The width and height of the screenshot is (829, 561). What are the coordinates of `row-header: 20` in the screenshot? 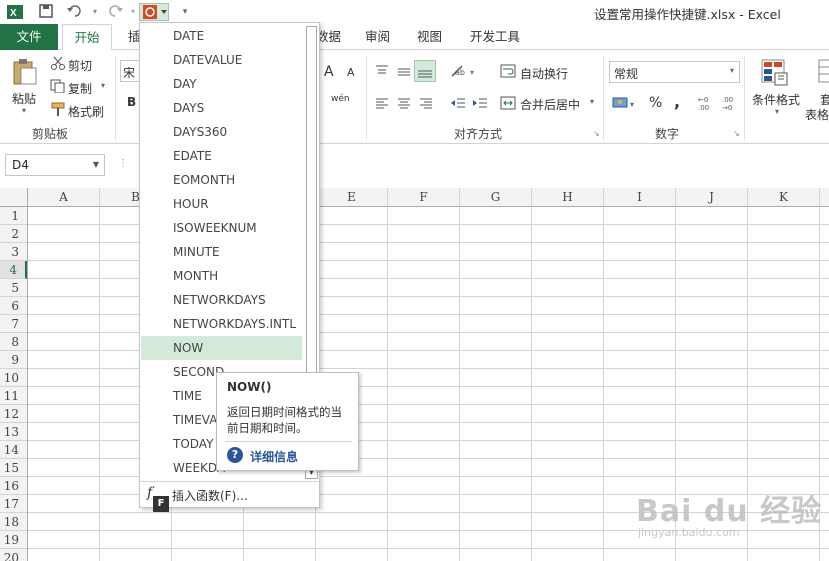 It's located at (13, 555).